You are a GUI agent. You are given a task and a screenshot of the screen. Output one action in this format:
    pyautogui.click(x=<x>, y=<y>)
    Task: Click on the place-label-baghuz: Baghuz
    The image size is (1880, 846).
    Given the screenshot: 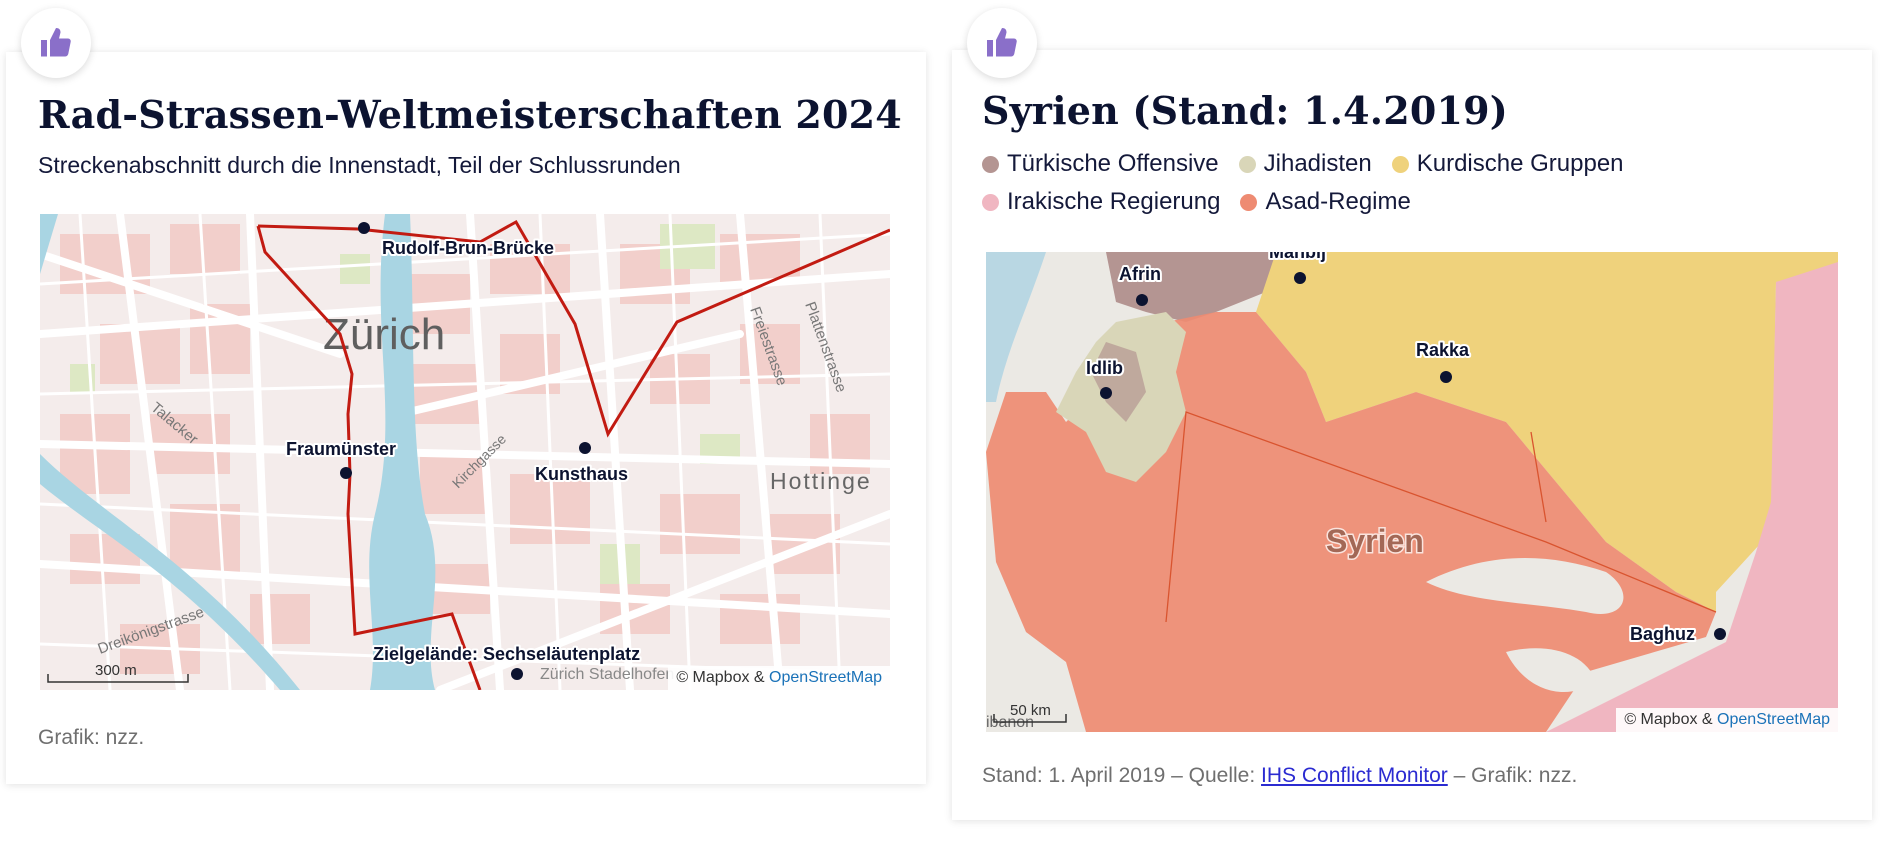 What is the action you would take?
    pyautogui.click(x=1662, y=634)
    